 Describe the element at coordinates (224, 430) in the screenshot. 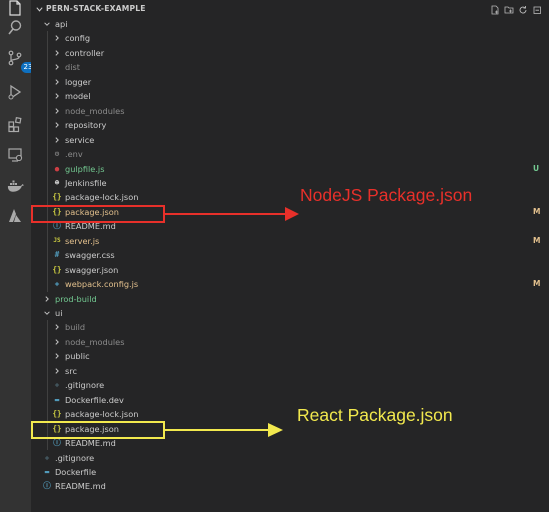

I see `react-arrow` at that location.